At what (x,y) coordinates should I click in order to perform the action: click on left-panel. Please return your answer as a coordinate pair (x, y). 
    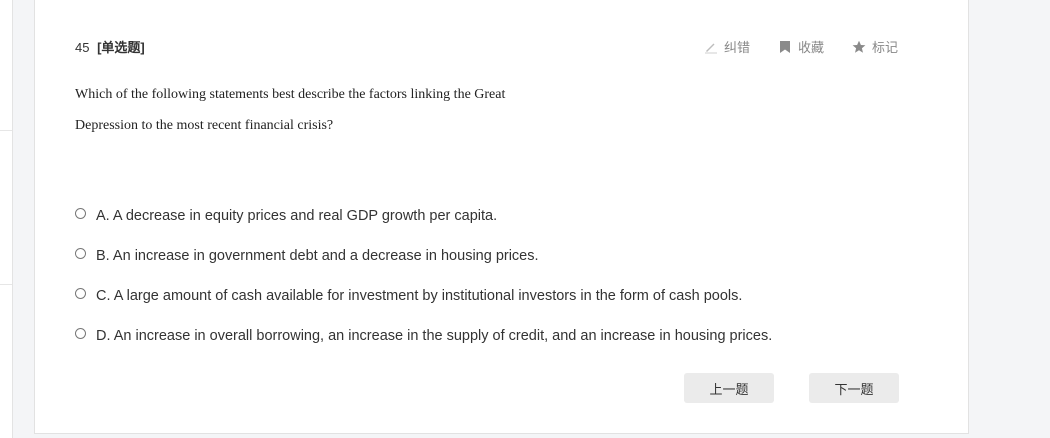
    Looking at the image, I should click on (6, 219).